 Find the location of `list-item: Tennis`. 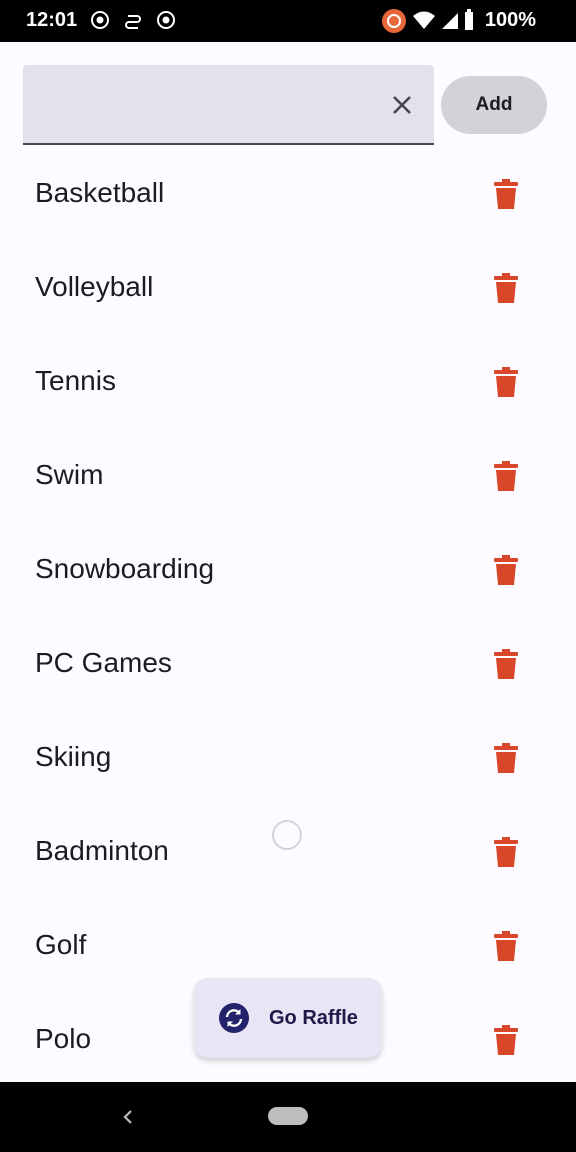

list-item: Tennis is located at coordinates (288, 382).